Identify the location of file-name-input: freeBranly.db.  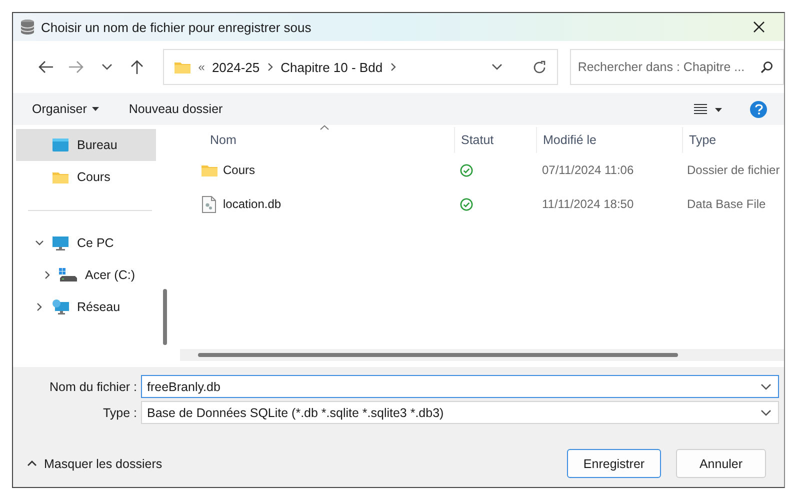
(453, 387).